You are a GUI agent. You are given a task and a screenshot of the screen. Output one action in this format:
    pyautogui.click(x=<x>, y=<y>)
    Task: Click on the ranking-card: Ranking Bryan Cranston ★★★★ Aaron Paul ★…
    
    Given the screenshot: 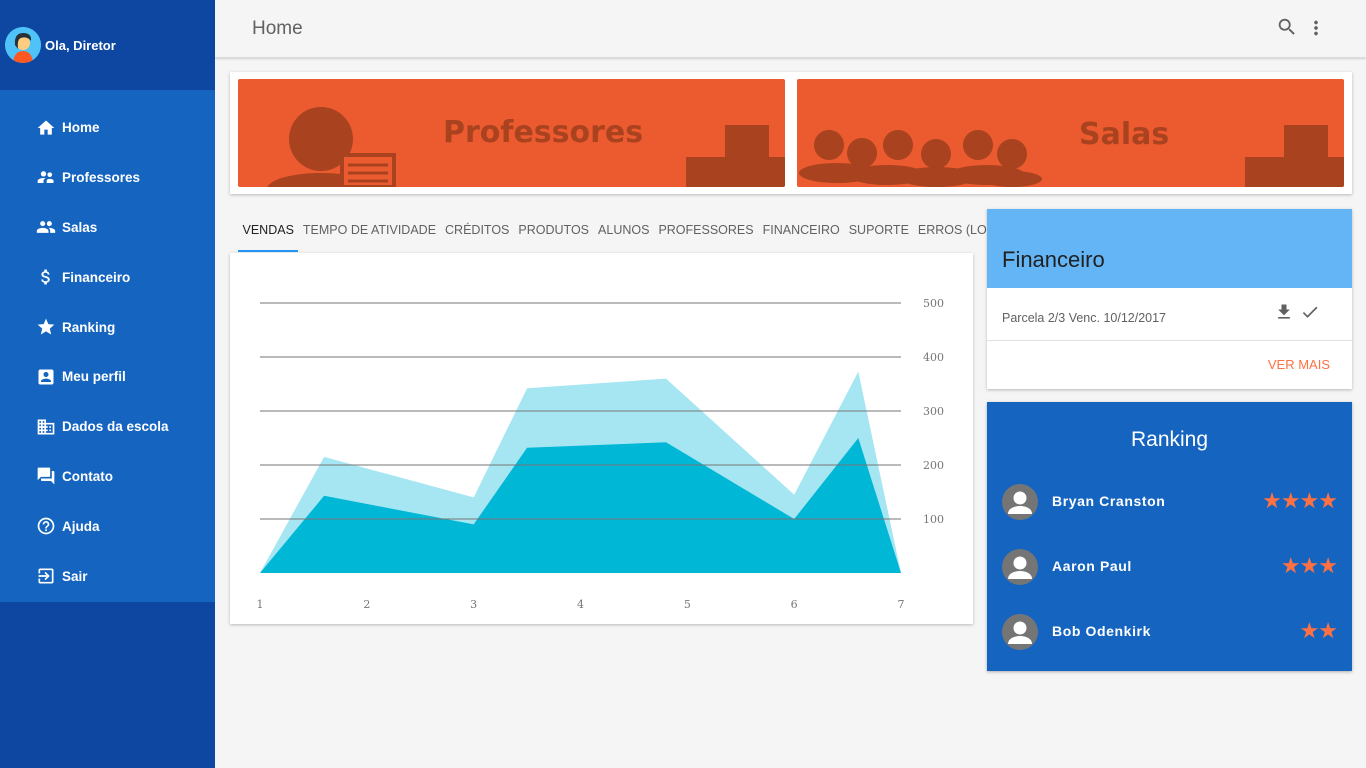 What is the action you would take?
    pyautogui.click(x=1169, y=536)
    